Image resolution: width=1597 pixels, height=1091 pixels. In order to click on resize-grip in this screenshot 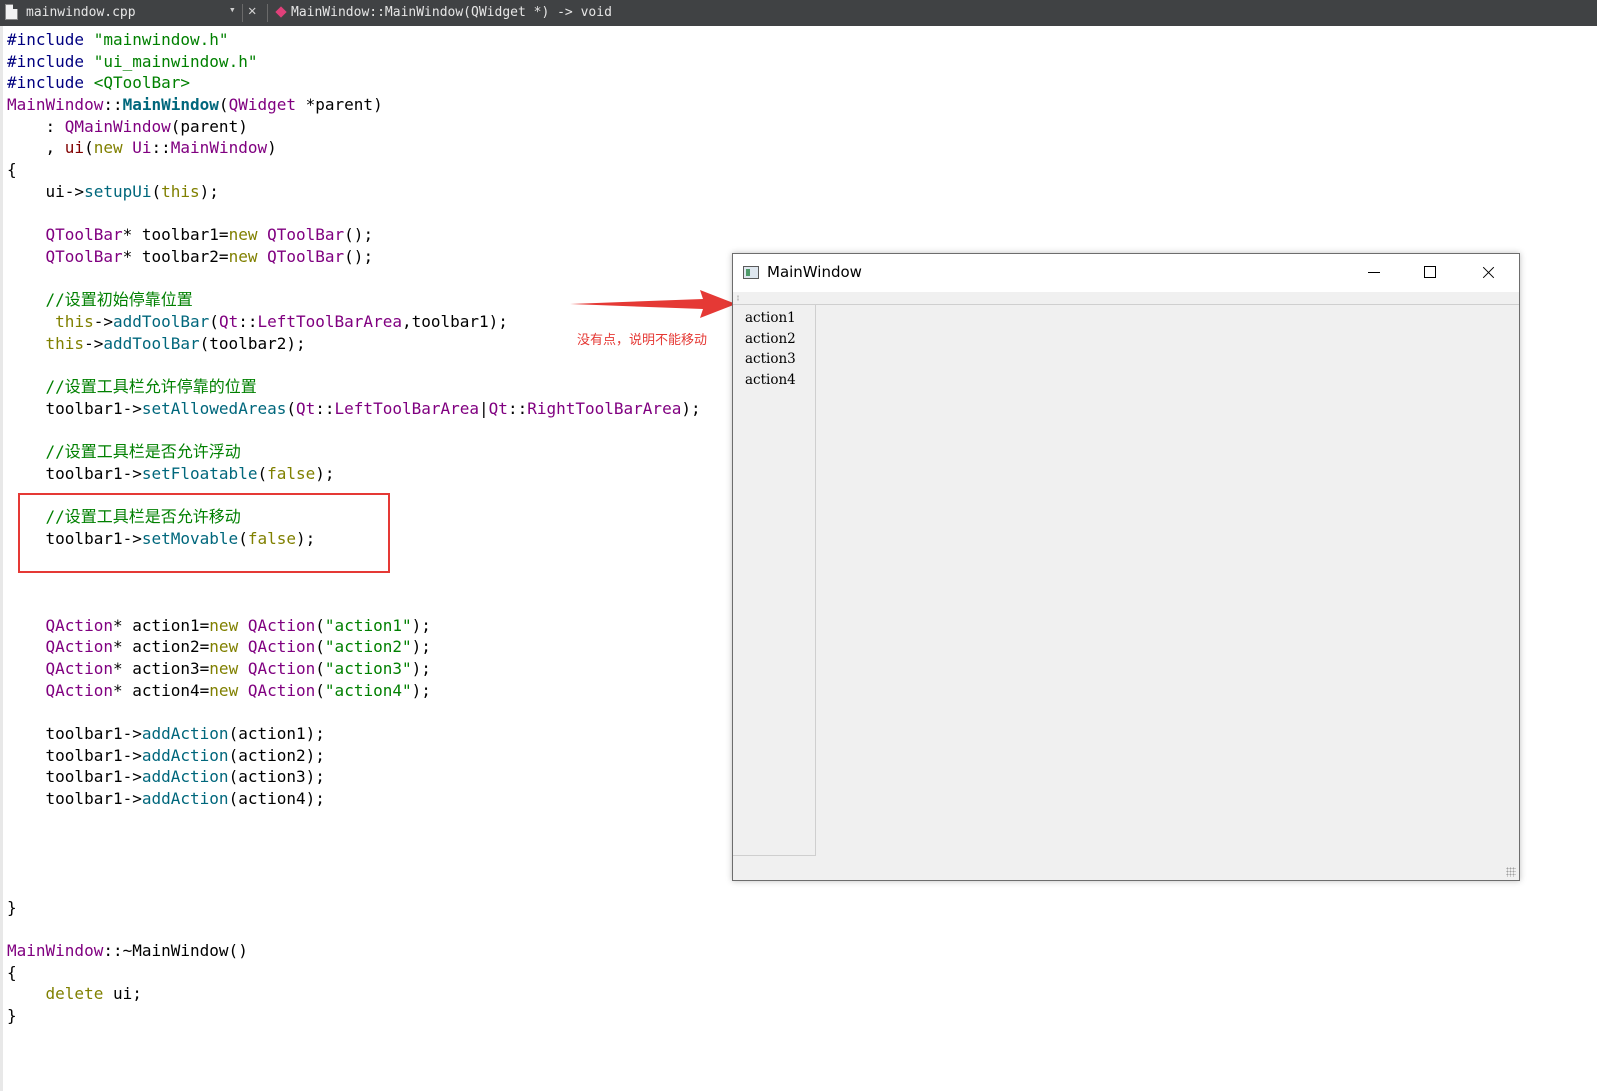, I will do `click(1511, 872)`.